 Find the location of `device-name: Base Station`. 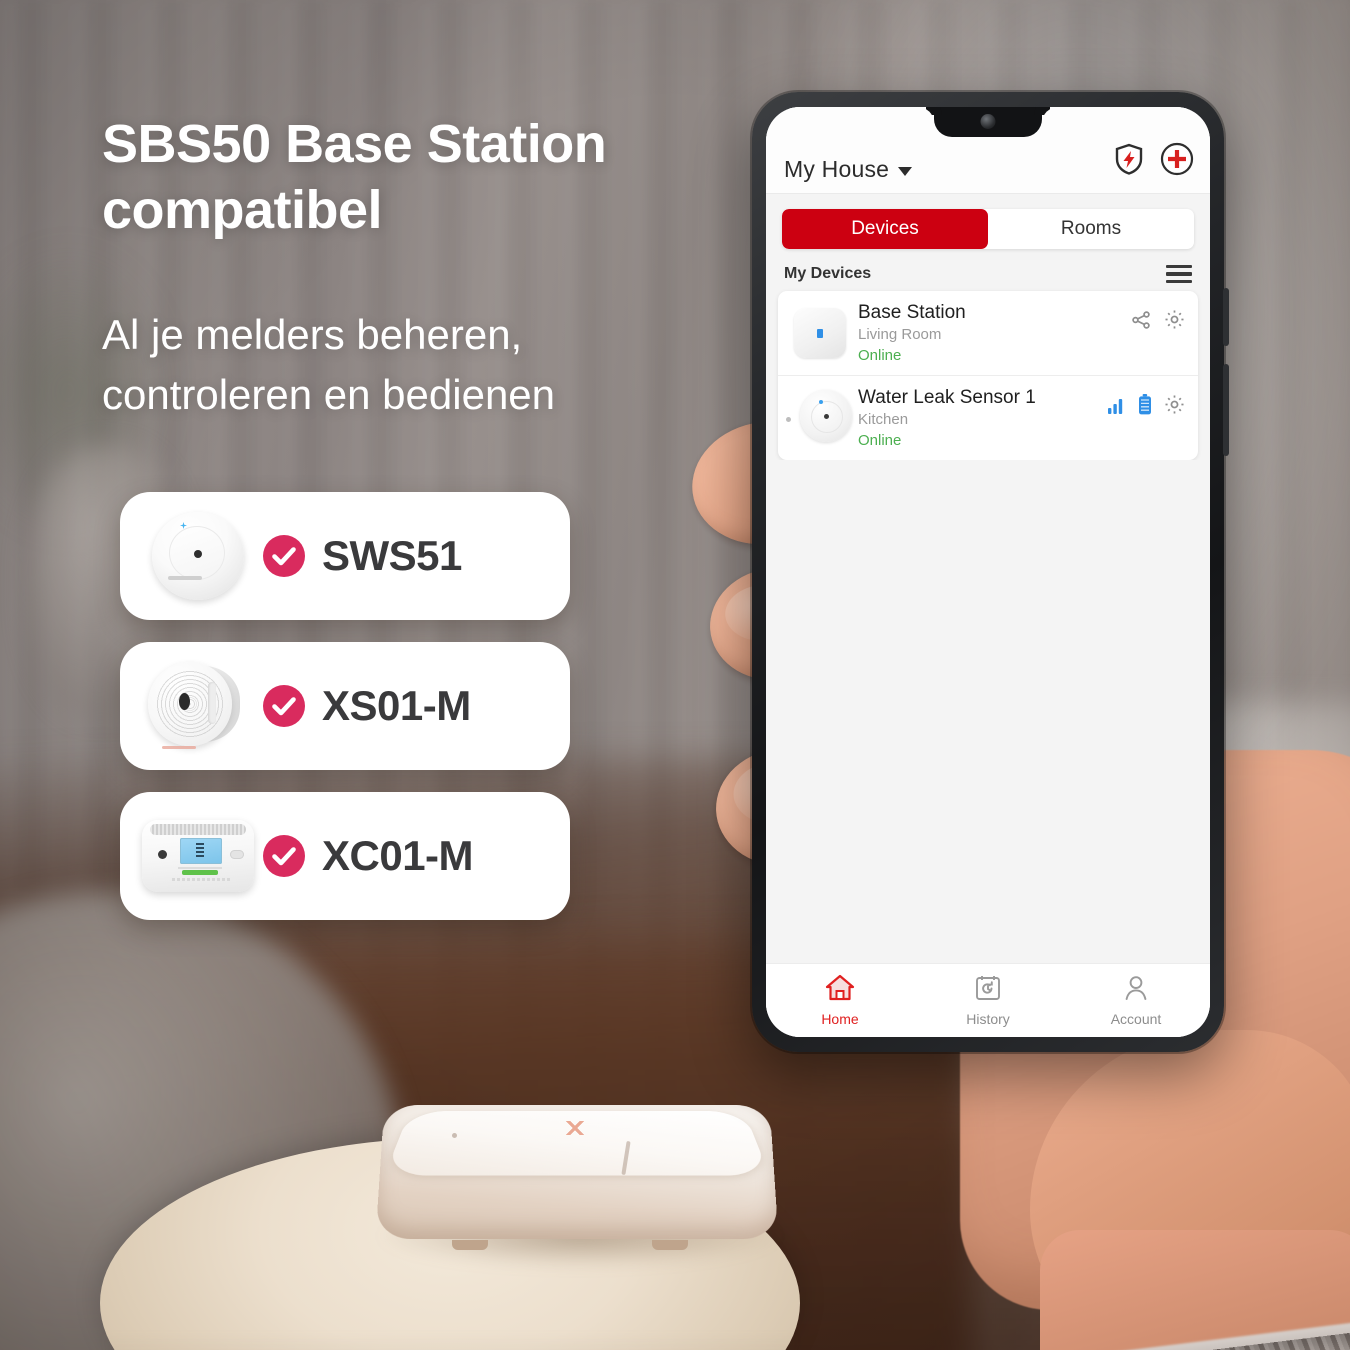

device-name: Base Station is located at coordinates (912, 313).